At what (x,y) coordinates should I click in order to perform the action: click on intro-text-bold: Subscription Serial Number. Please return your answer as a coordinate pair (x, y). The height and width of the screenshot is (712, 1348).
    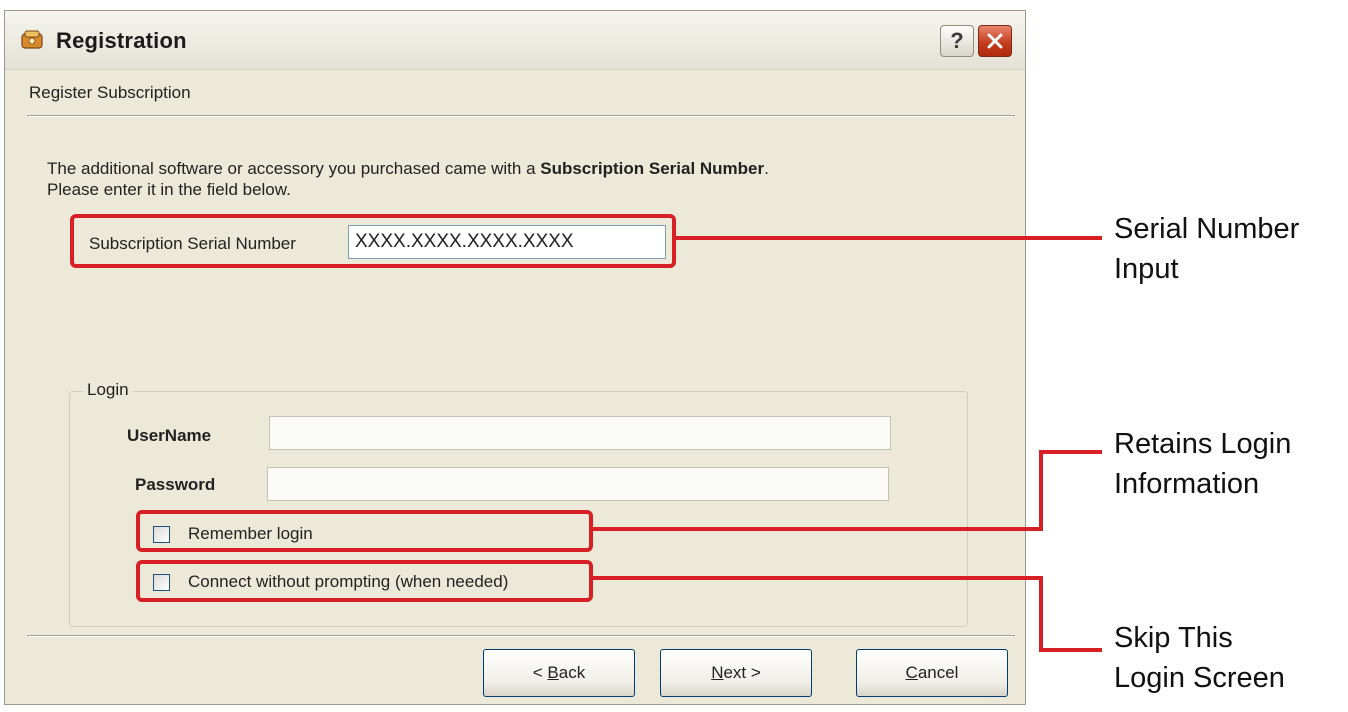
    Looking at the image, I should click on (652, 168).